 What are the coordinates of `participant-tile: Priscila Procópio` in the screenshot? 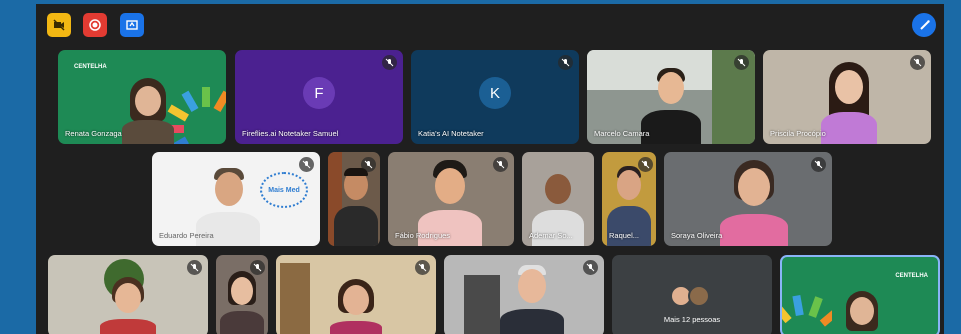 It's located at (847, 97).